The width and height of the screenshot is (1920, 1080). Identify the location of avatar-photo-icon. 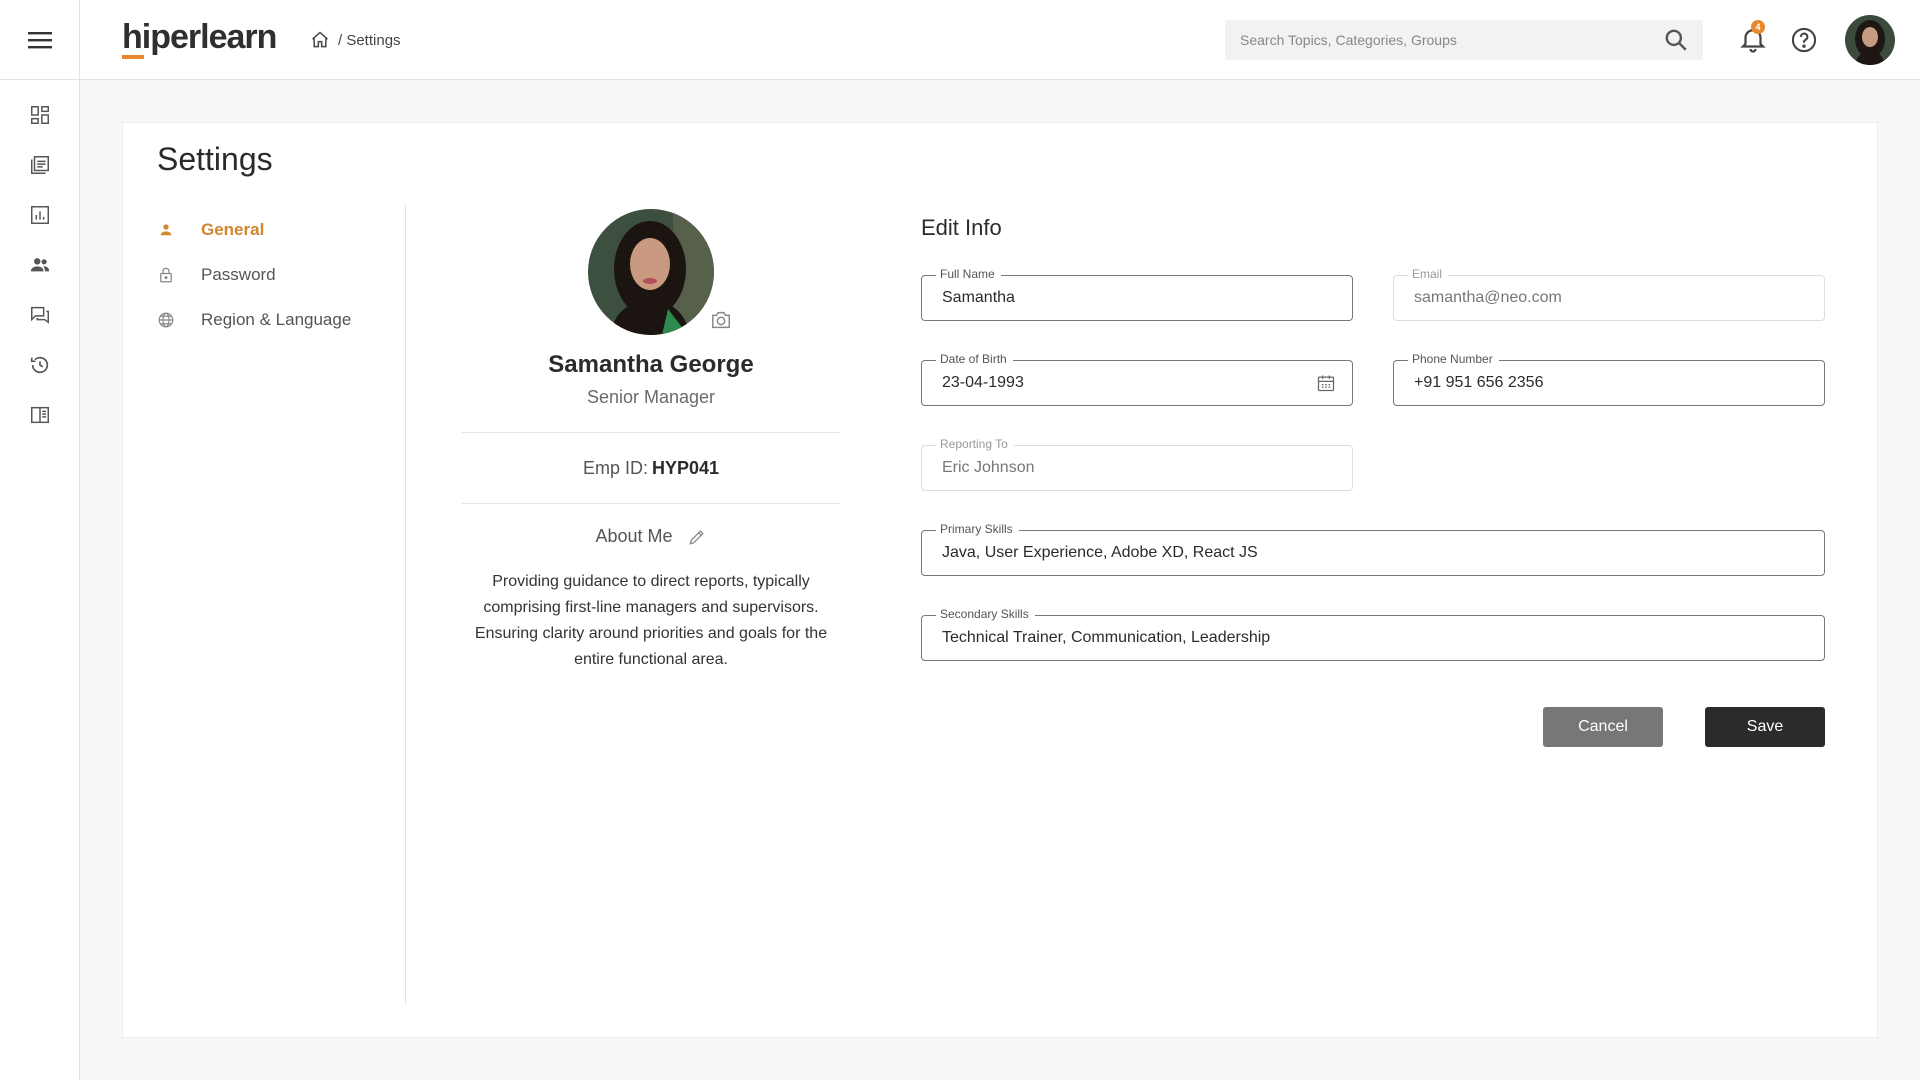
(1870, 40).